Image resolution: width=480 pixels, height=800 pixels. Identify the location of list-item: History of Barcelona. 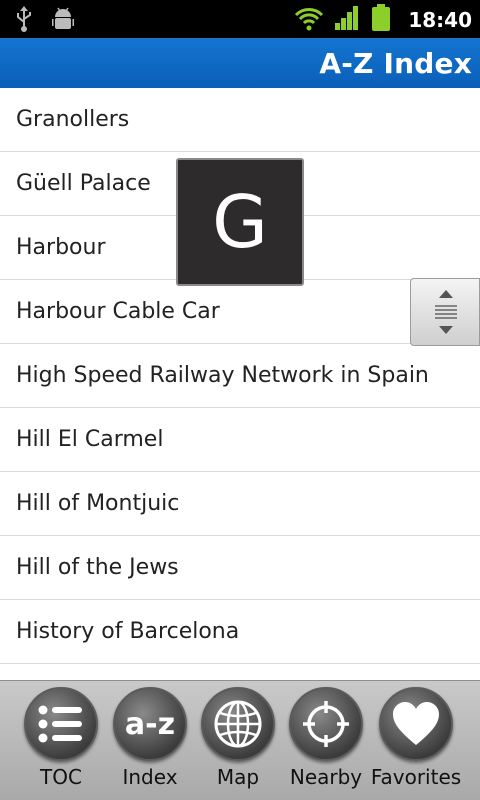
(240, 632).